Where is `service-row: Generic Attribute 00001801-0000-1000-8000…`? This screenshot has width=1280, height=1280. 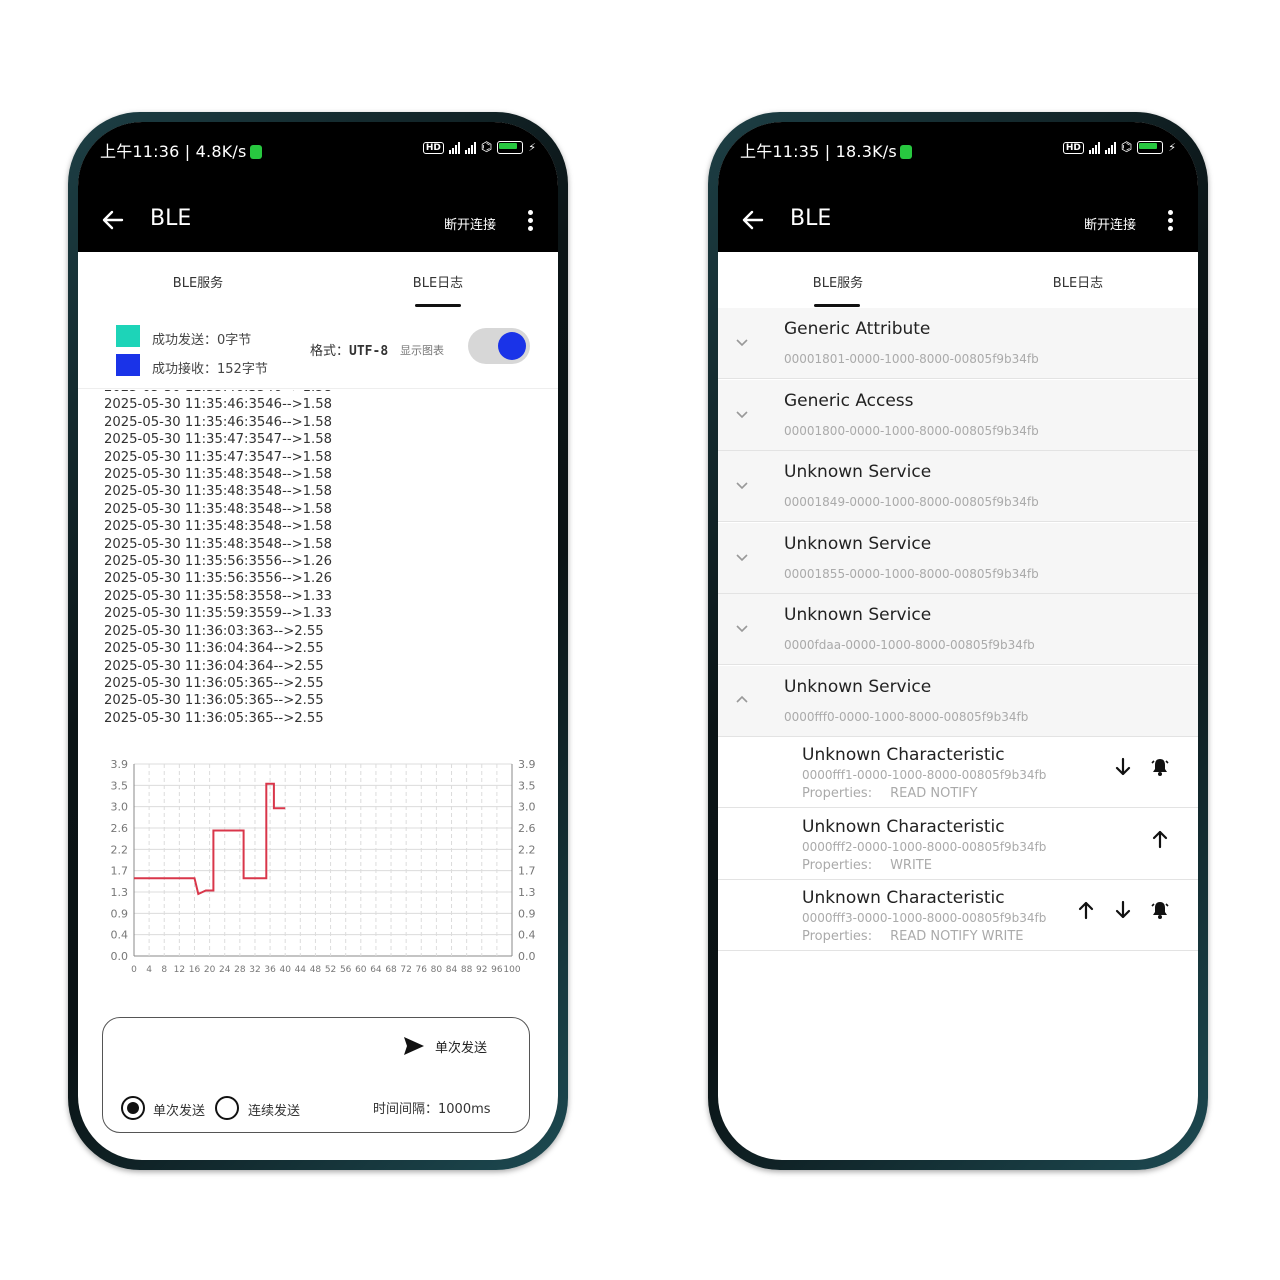
service-row: Generic Attribute 00001801-0000-1000-8000… is located at coordinates (958, 343).